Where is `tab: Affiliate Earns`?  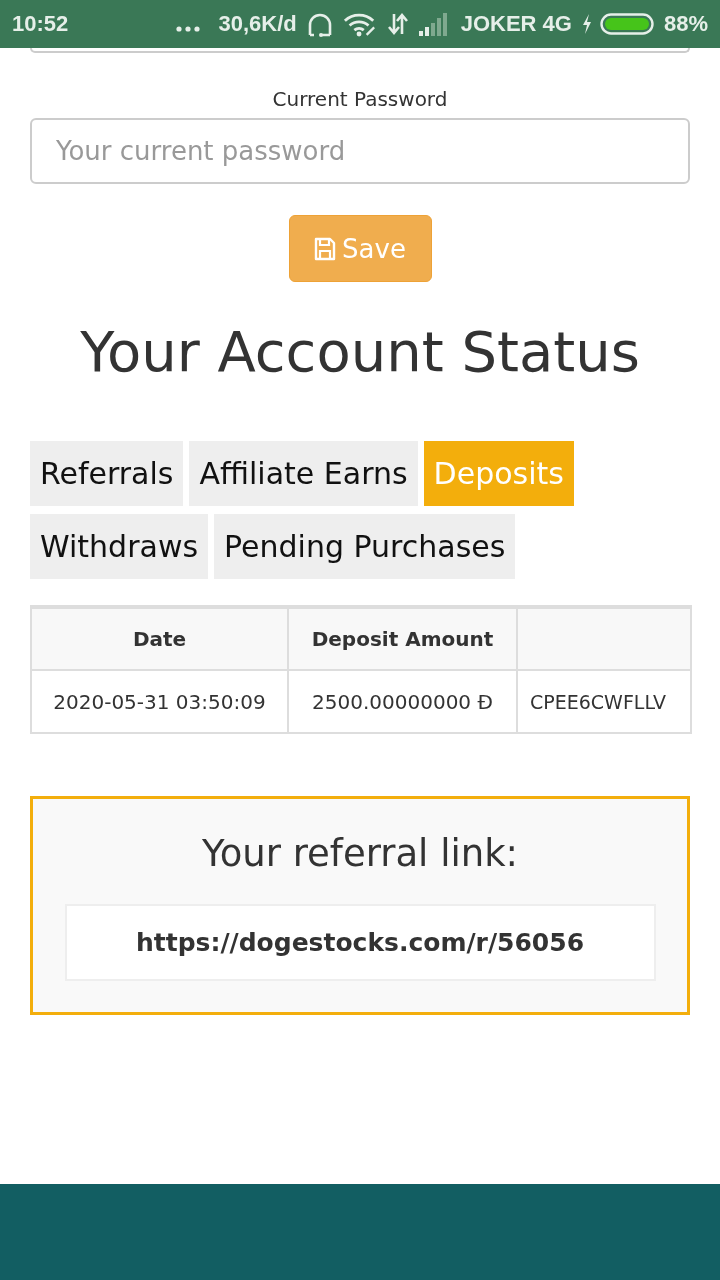 tab: Affiliate Earns is located at coordinates (303, 473).